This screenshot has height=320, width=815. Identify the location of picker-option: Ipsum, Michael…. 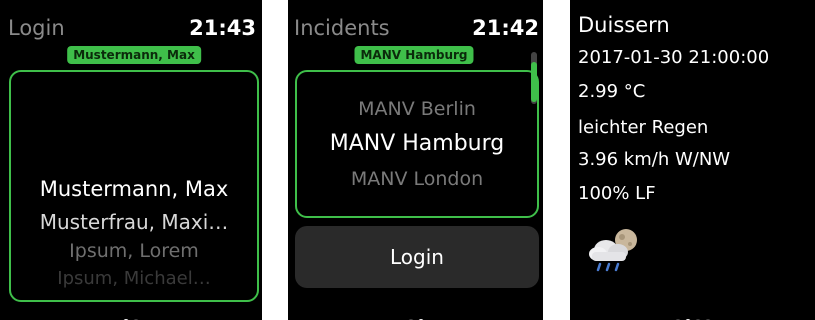
(134, 278).